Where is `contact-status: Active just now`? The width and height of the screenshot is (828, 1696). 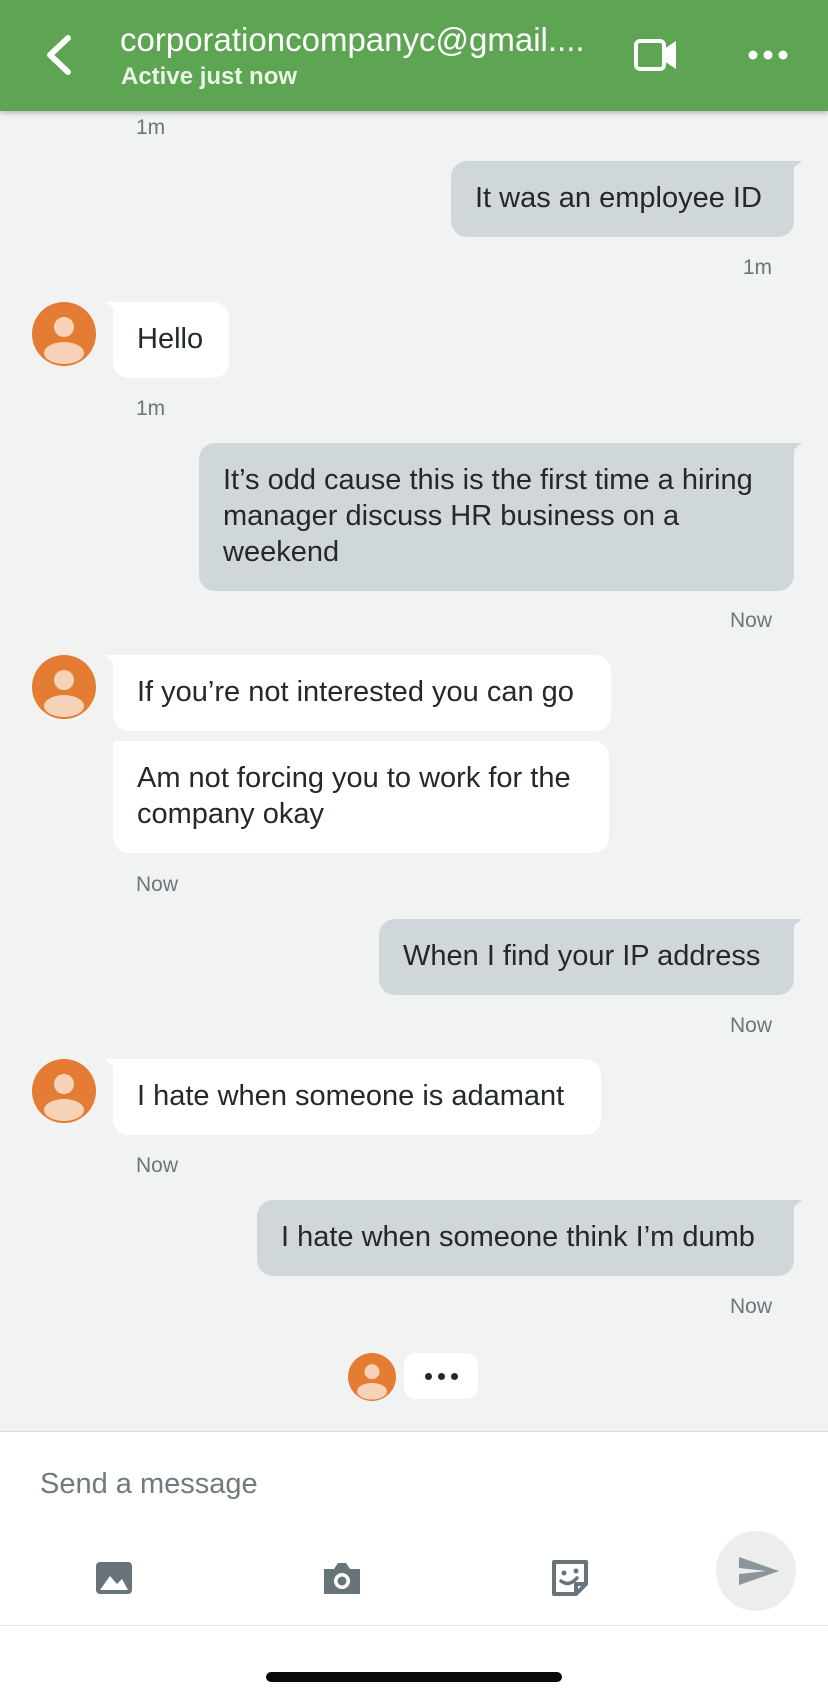
contact-status: Active just now is located at coordinates (209, 76).